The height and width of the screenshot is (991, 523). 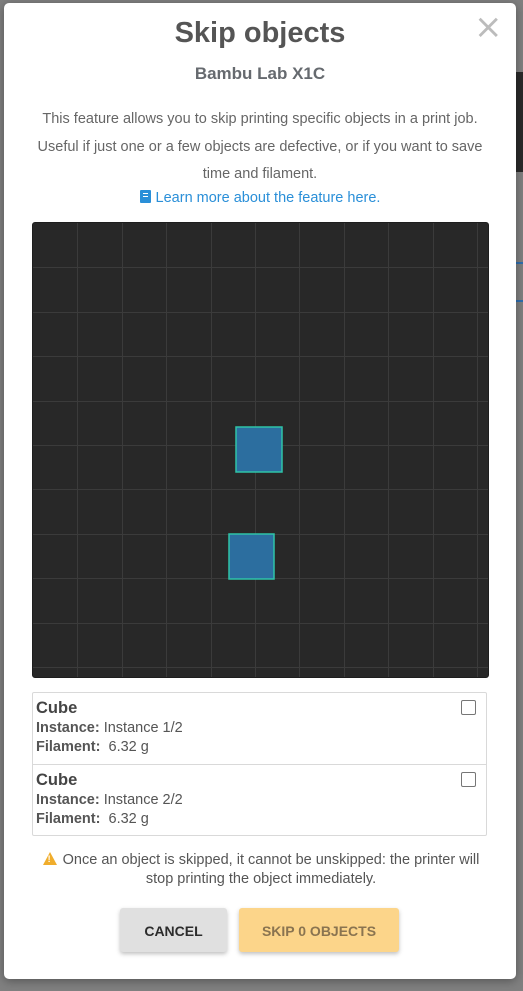 I want to click on learn-more-label: Learn more about the feature here., so click(x=268, y=198).